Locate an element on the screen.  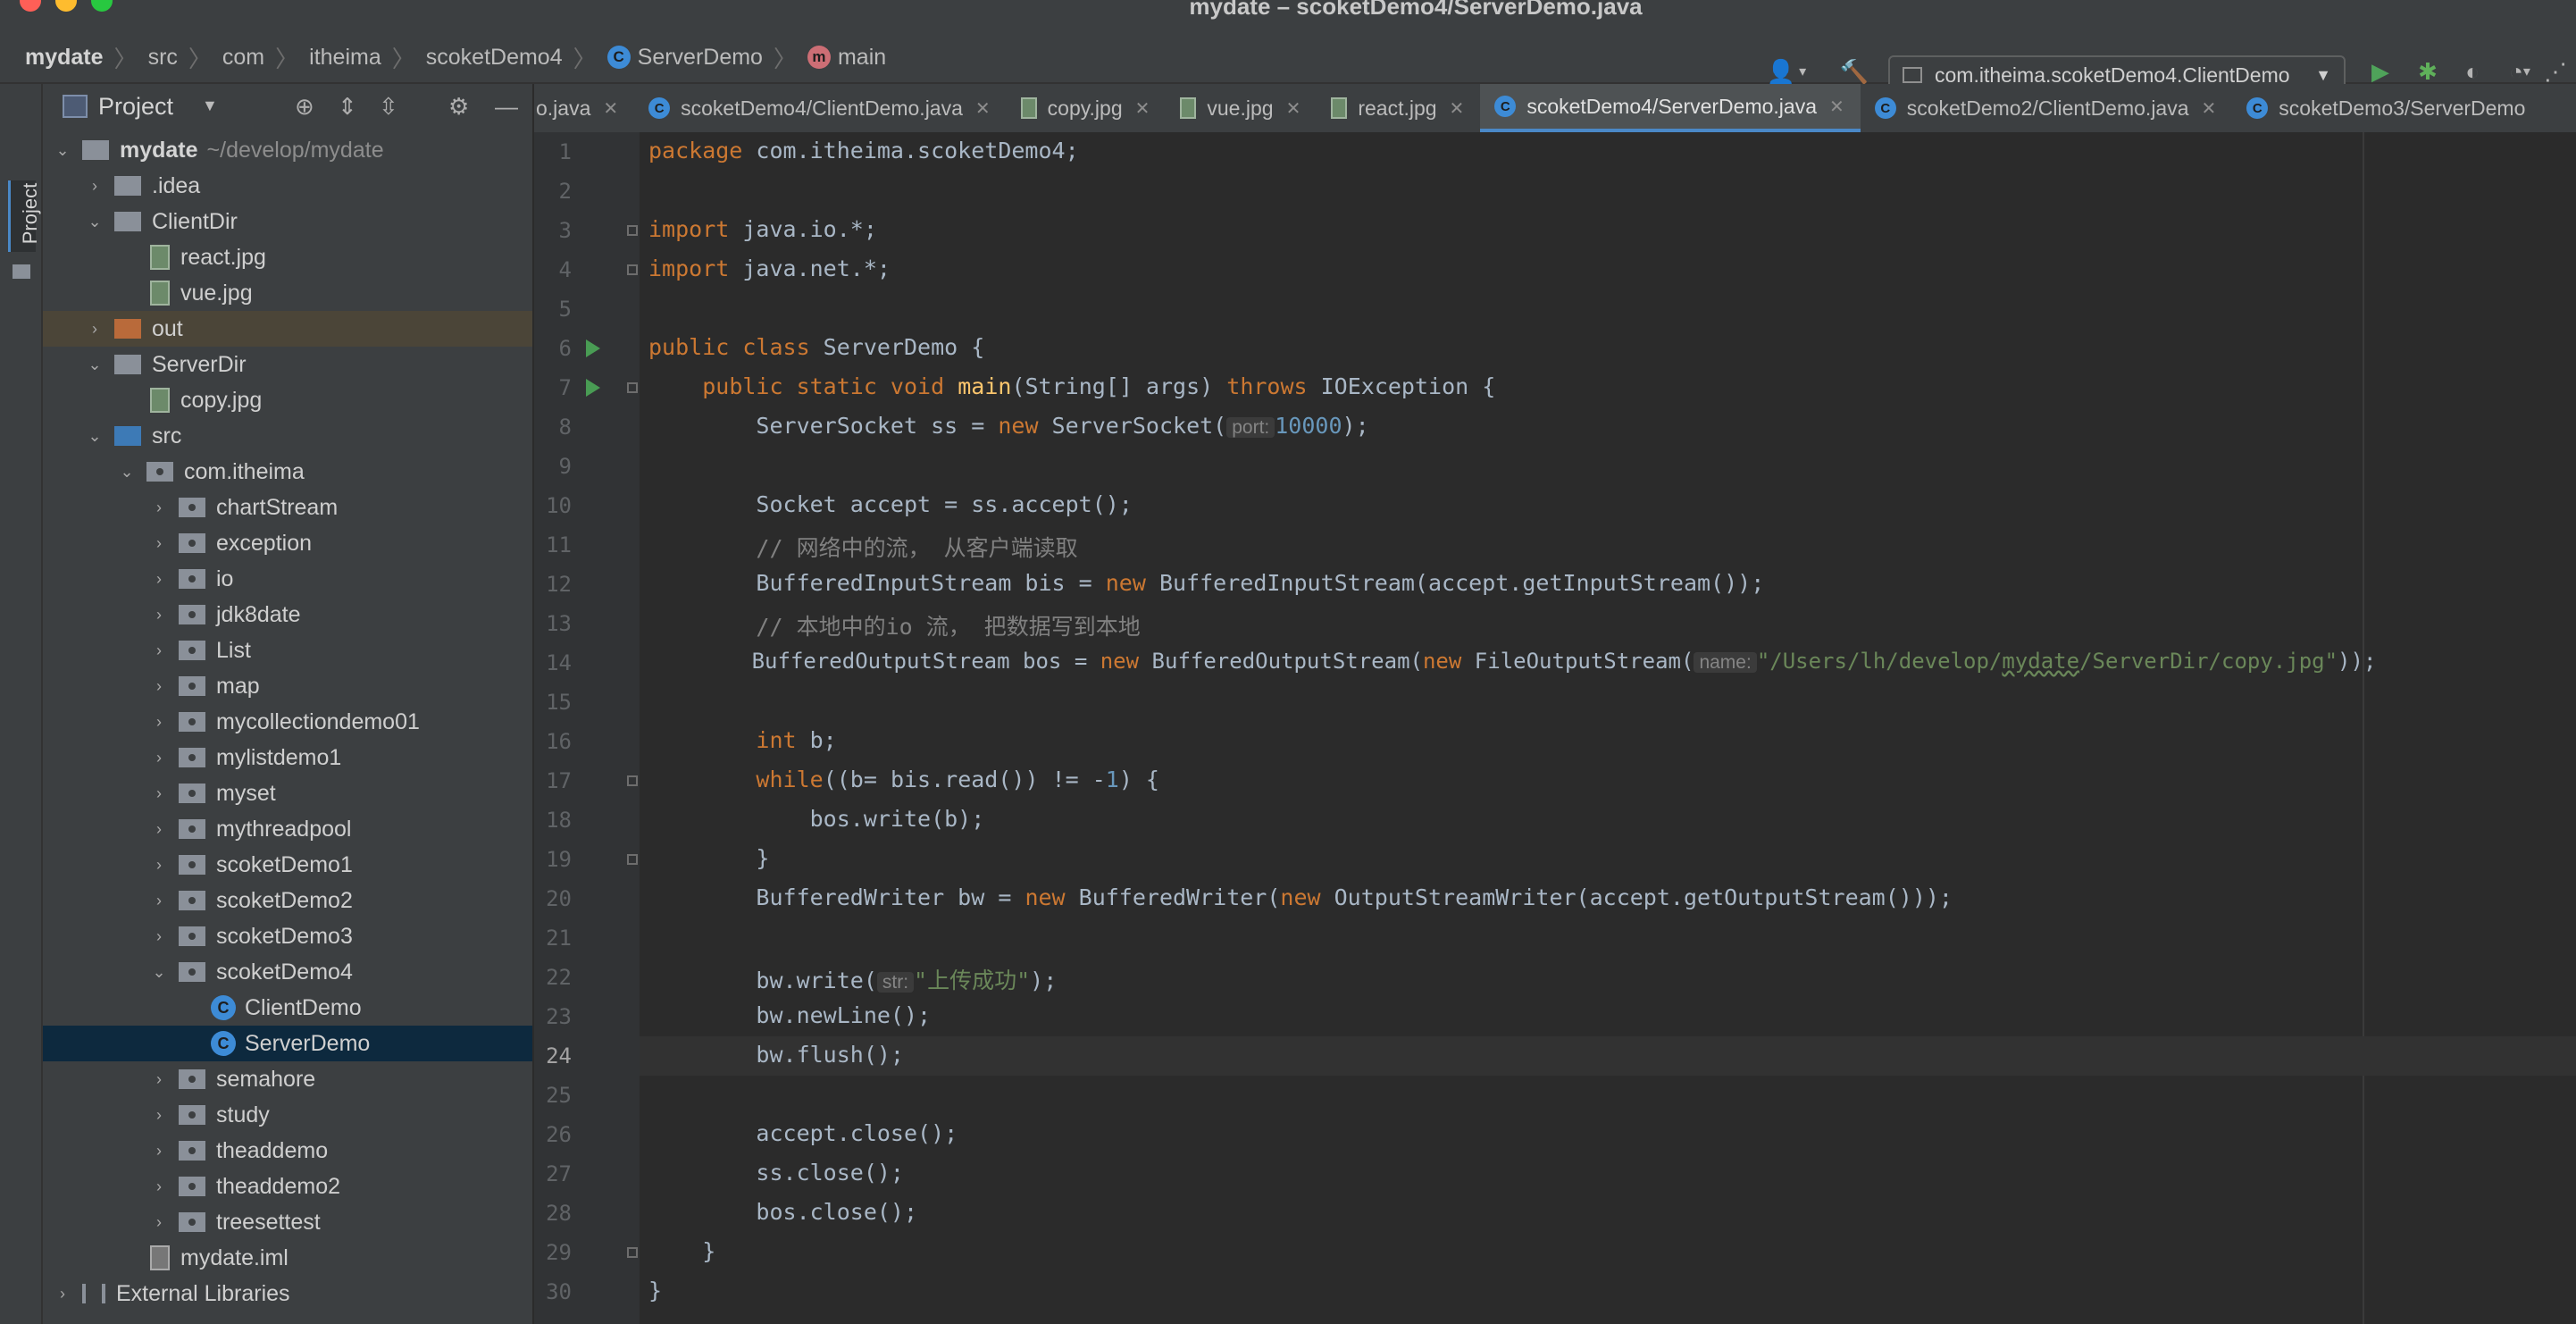
tab-editor-file: o.java ✕ is located at coordinates (584, 108).